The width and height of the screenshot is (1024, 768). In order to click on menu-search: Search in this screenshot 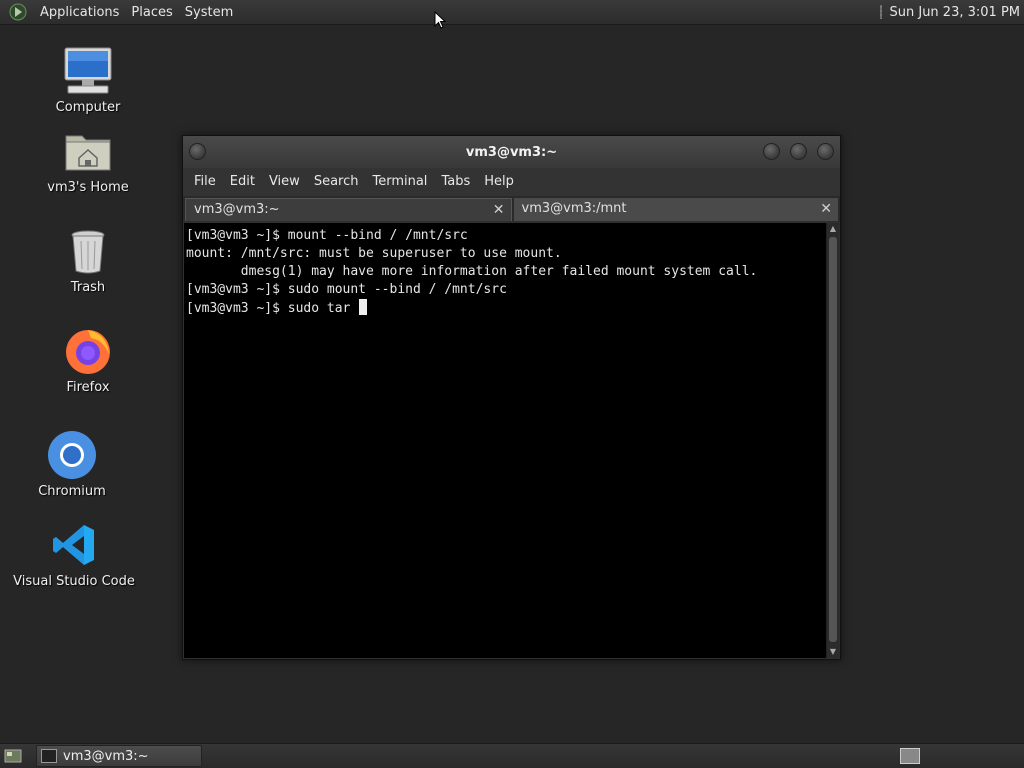, I will do `click(336, 182)`.